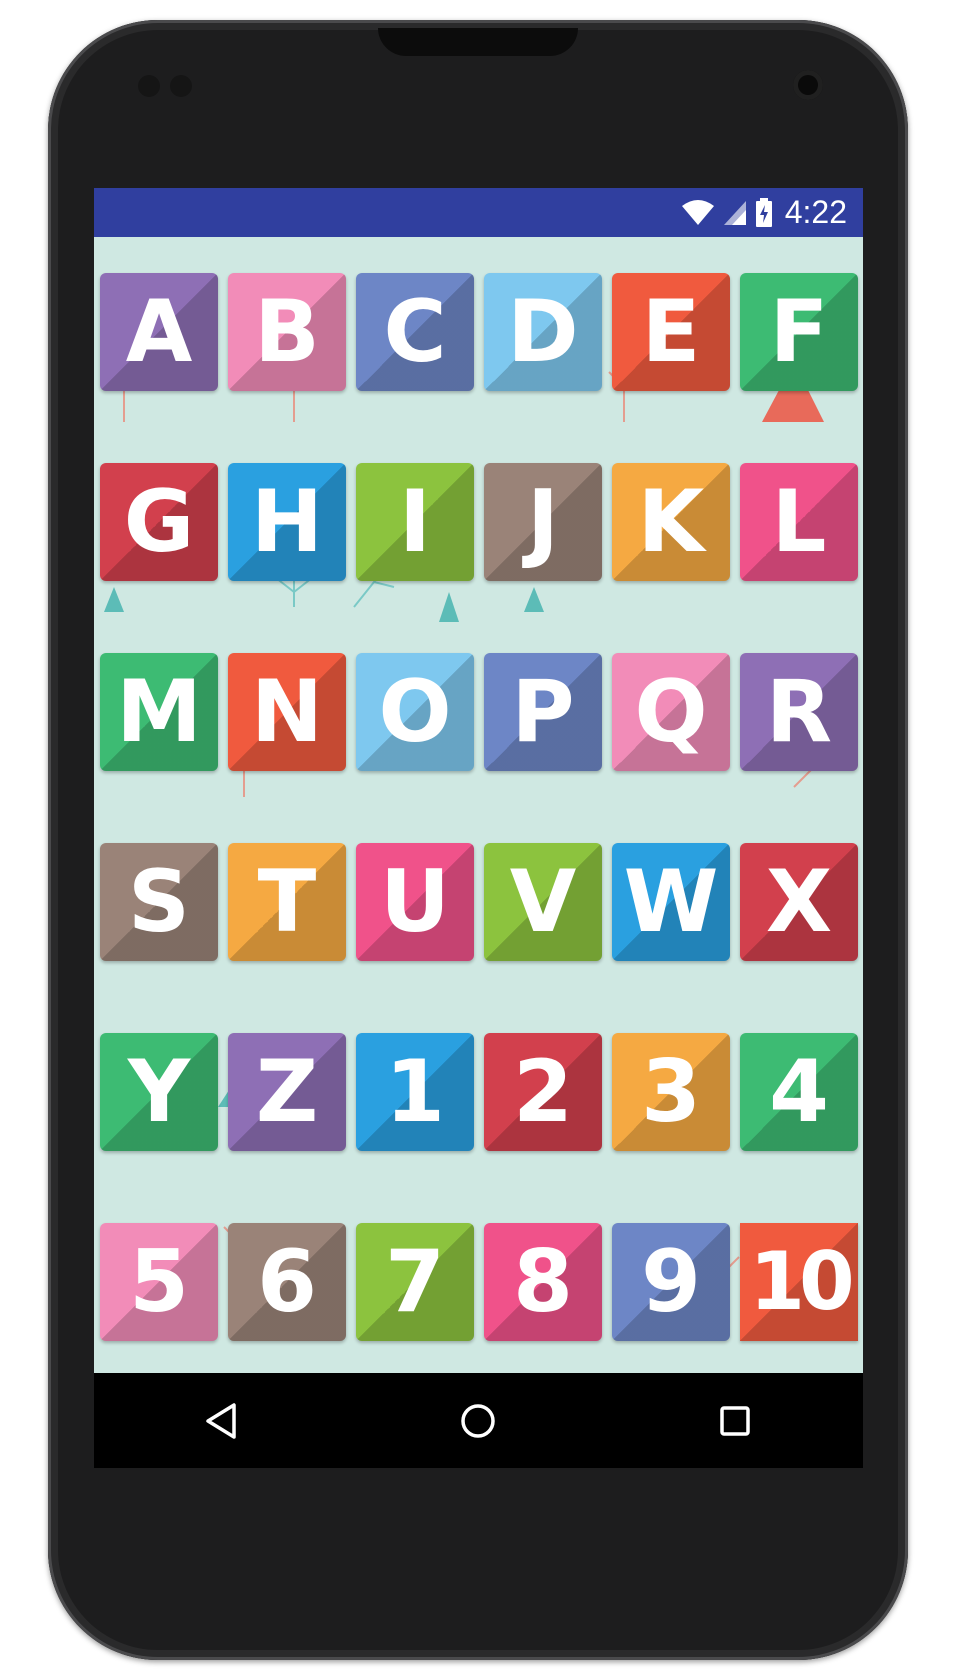 The width and height of the screenshot is (958, 1678). I want to click on tile-label: C, so click(415, 332).